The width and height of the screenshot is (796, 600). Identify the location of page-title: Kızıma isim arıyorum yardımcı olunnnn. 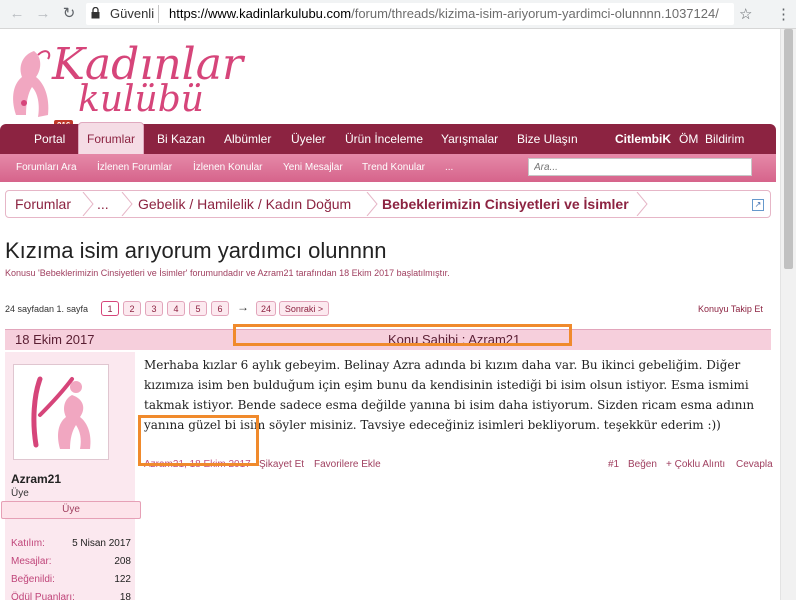
(196, 250).